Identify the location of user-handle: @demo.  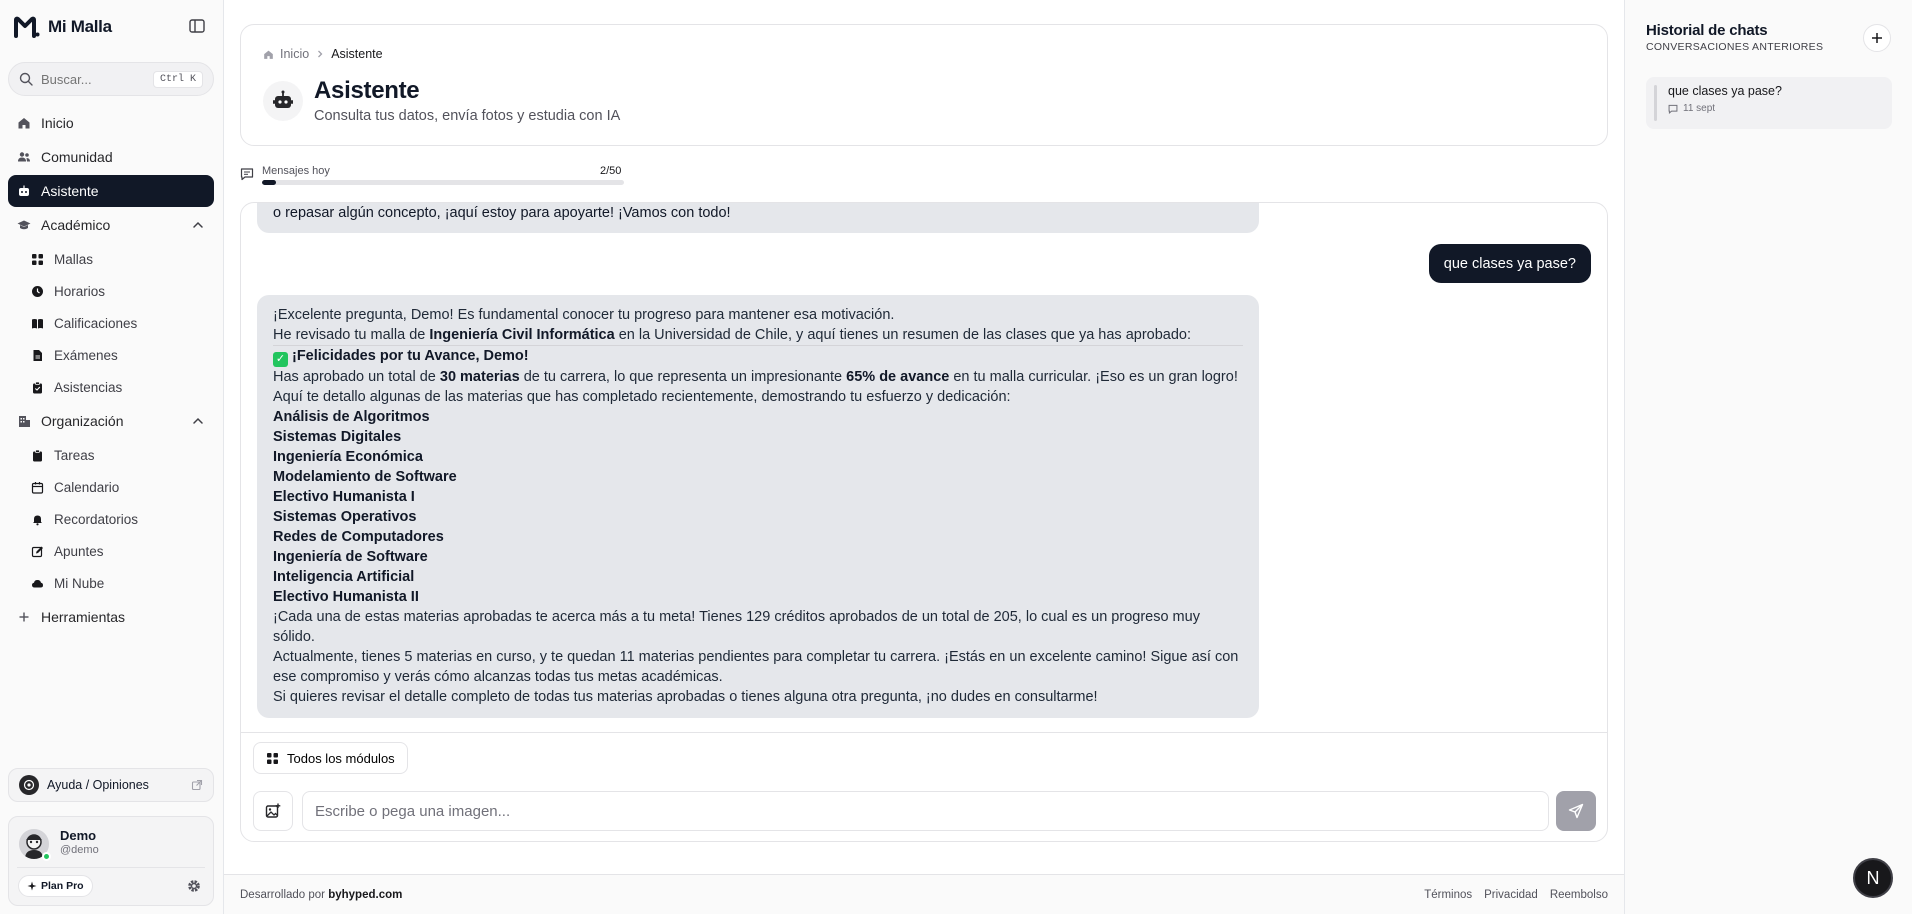
(79, 850).